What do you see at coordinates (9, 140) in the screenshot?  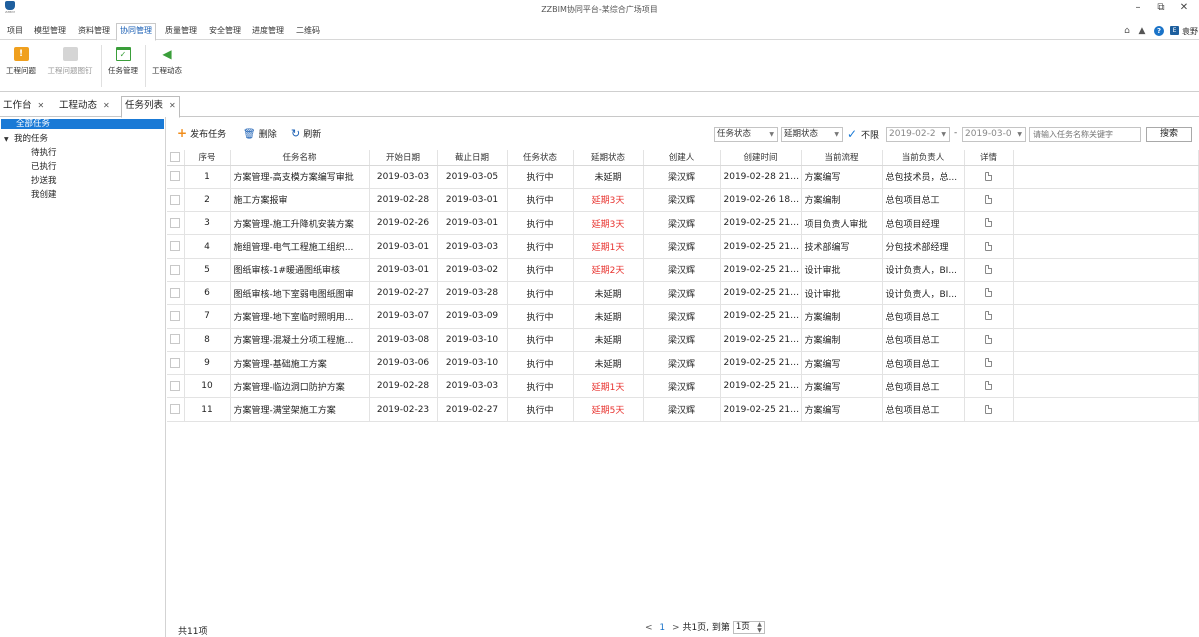 I see `expand-arrow-icon: ▼` at bounding box center [9, 140].